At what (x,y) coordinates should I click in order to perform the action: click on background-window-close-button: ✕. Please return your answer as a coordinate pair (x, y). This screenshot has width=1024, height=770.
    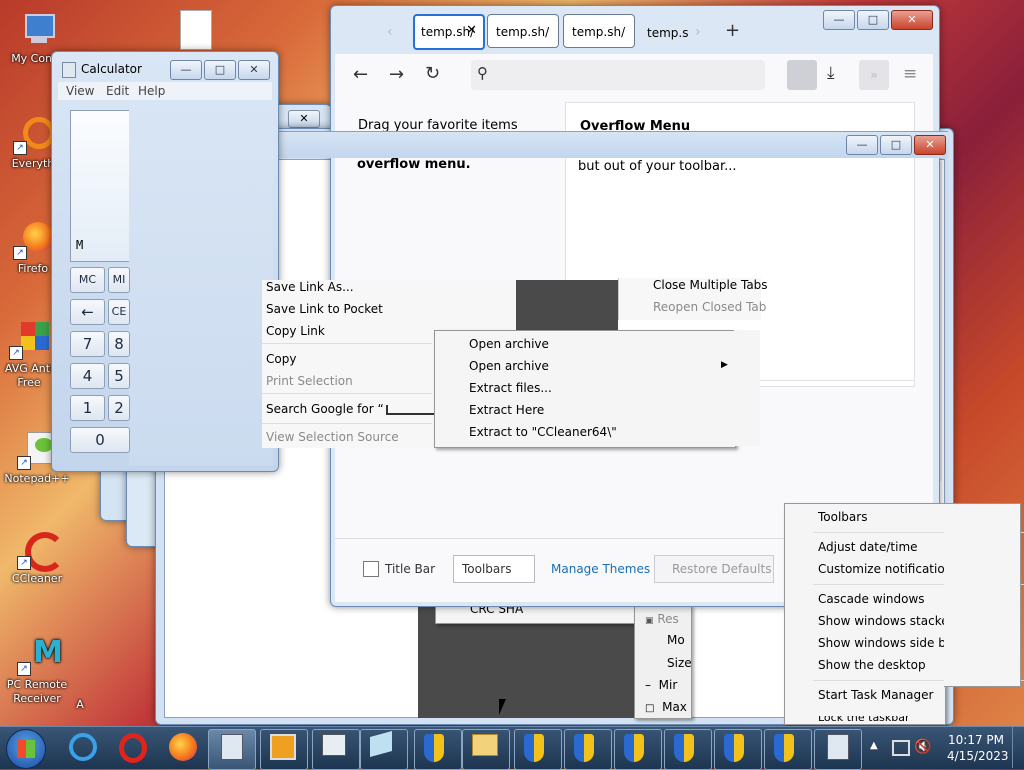
    Looking at the image, I should click on (304, 119).